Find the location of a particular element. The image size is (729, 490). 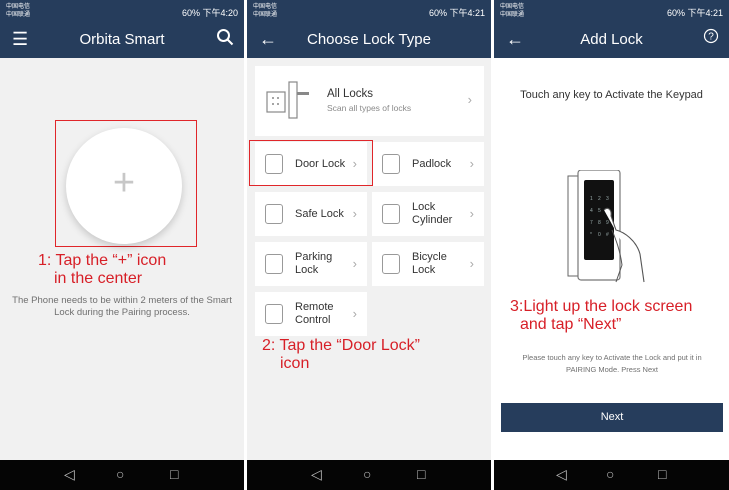

lock-type-padlock: Padlock › is located at coordinates (428, 164).